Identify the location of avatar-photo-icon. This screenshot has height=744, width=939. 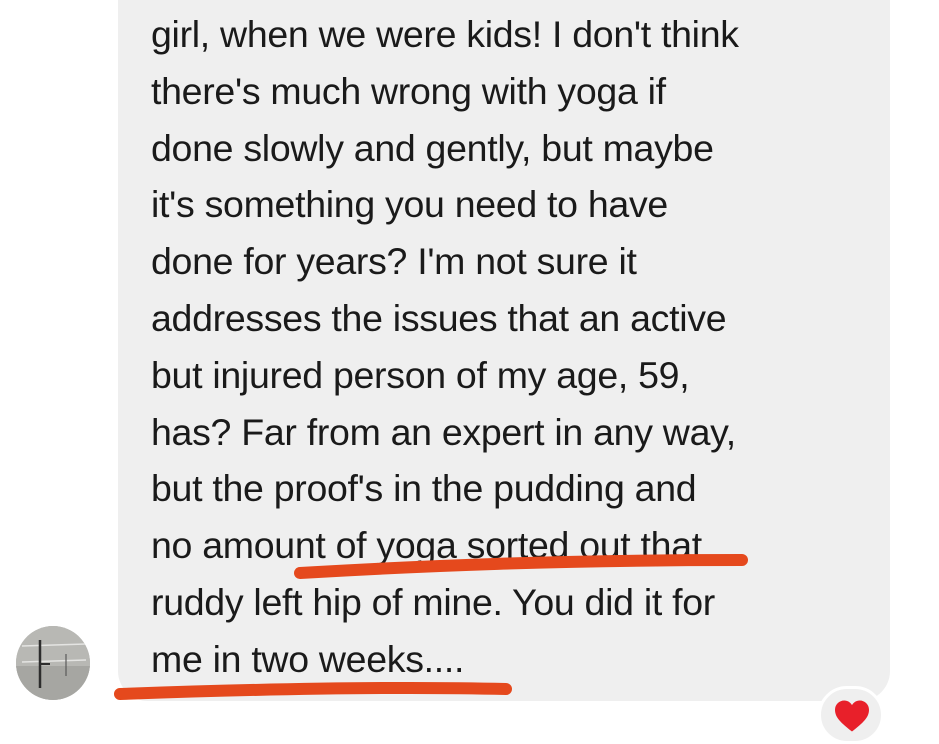
(53, 663).